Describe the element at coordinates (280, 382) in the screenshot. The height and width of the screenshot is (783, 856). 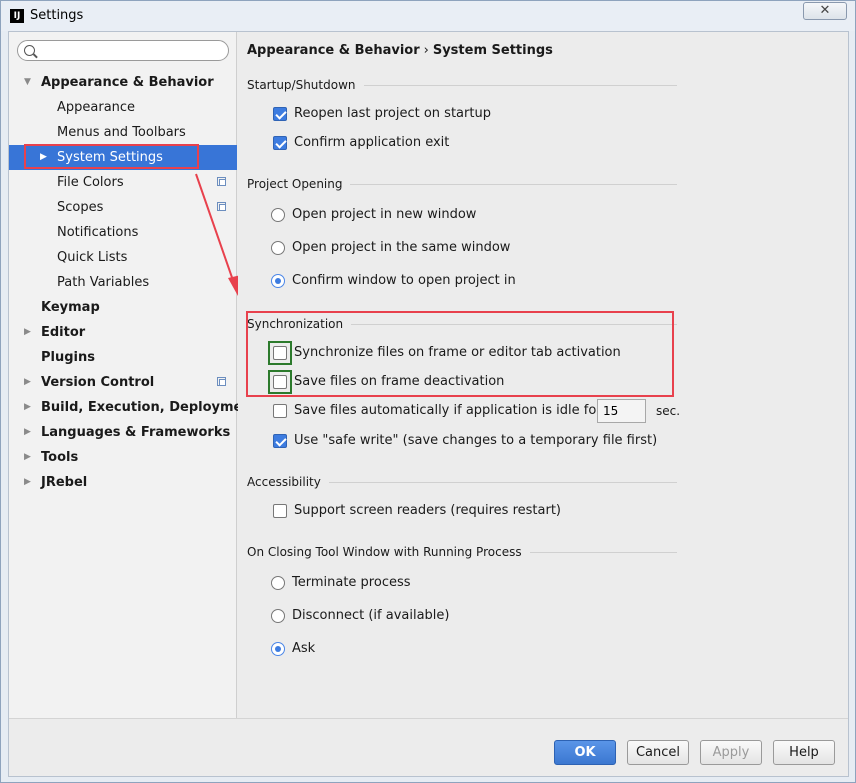
I see `highlight-box-save-checkbox` at that location.